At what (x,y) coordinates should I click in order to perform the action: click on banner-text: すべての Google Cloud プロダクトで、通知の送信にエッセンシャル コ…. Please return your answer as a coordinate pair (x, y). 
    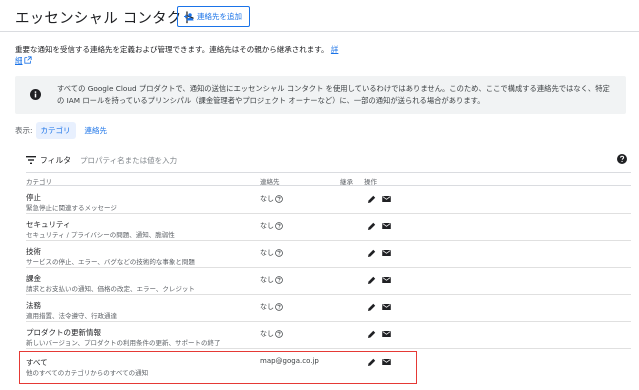
    Looking at the image, I should click on (333, 94).